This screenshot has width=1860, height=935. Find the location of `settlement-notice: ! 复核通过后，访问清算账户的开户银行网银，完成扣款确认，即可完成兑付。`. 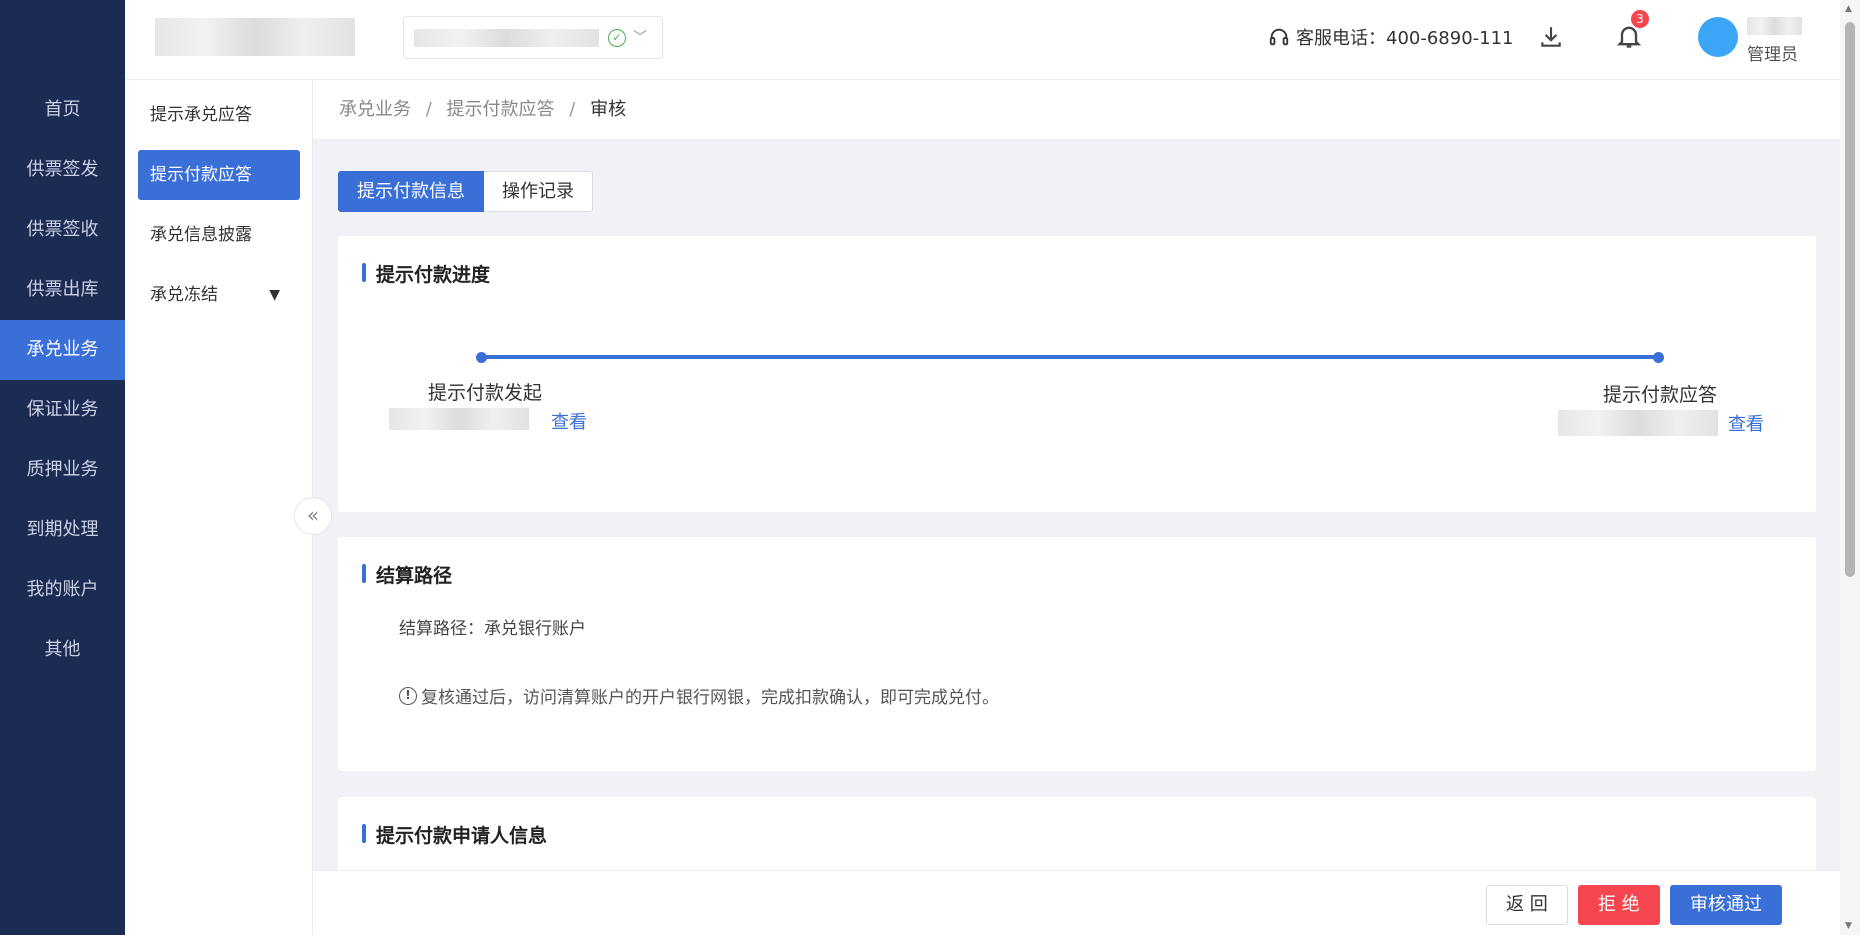

settlement-notice: ! 复核通过后，访问清算账户的开户银行网银，完成扣款确认，即可完成兑付。 is located at coordinates (699, 695).